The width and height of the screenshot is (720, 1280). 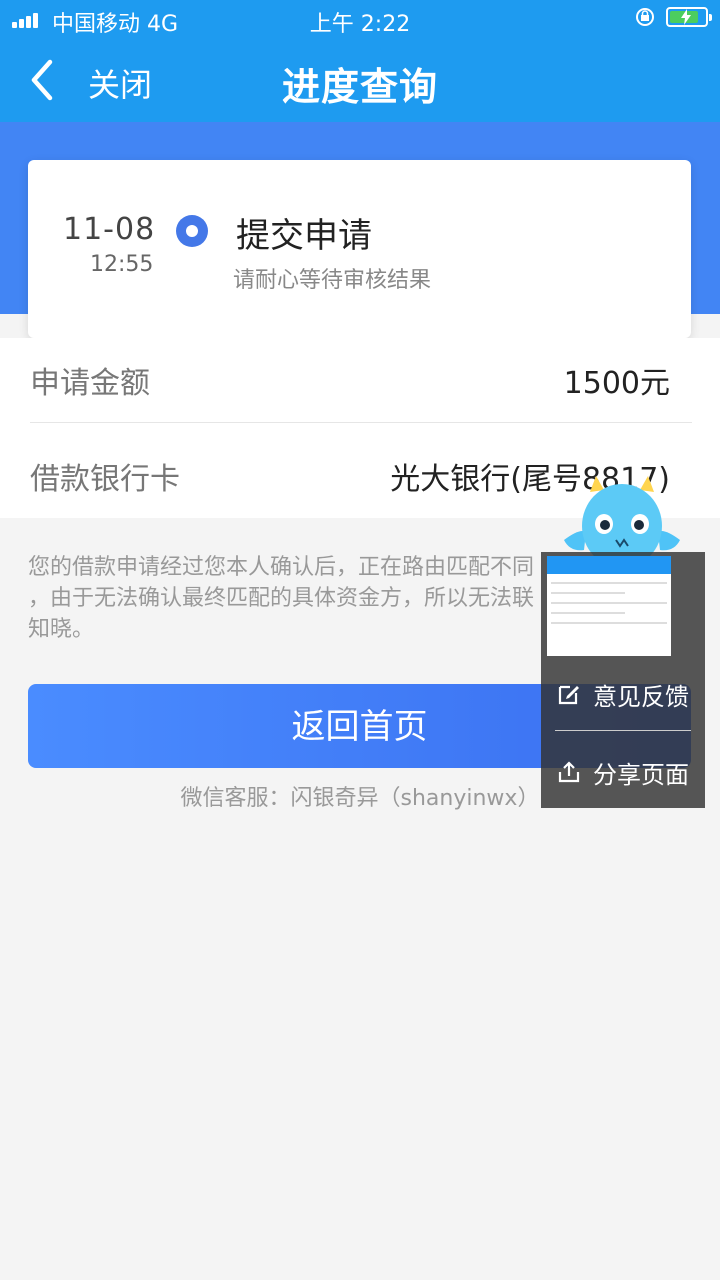 What do you see at coordinates (361, 380) in the screenshot?
I see `amount-row: 申请金额 1500元` at bounding box center [361, 380].